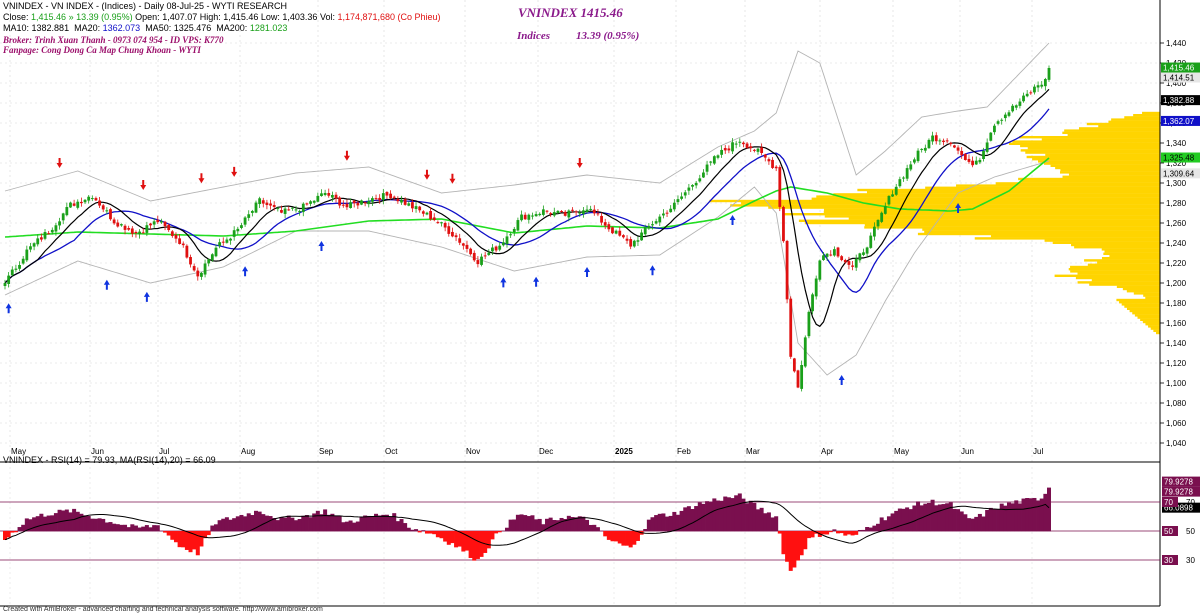  I want to click on y-tick-label: 1,080, so click(1176, 403).